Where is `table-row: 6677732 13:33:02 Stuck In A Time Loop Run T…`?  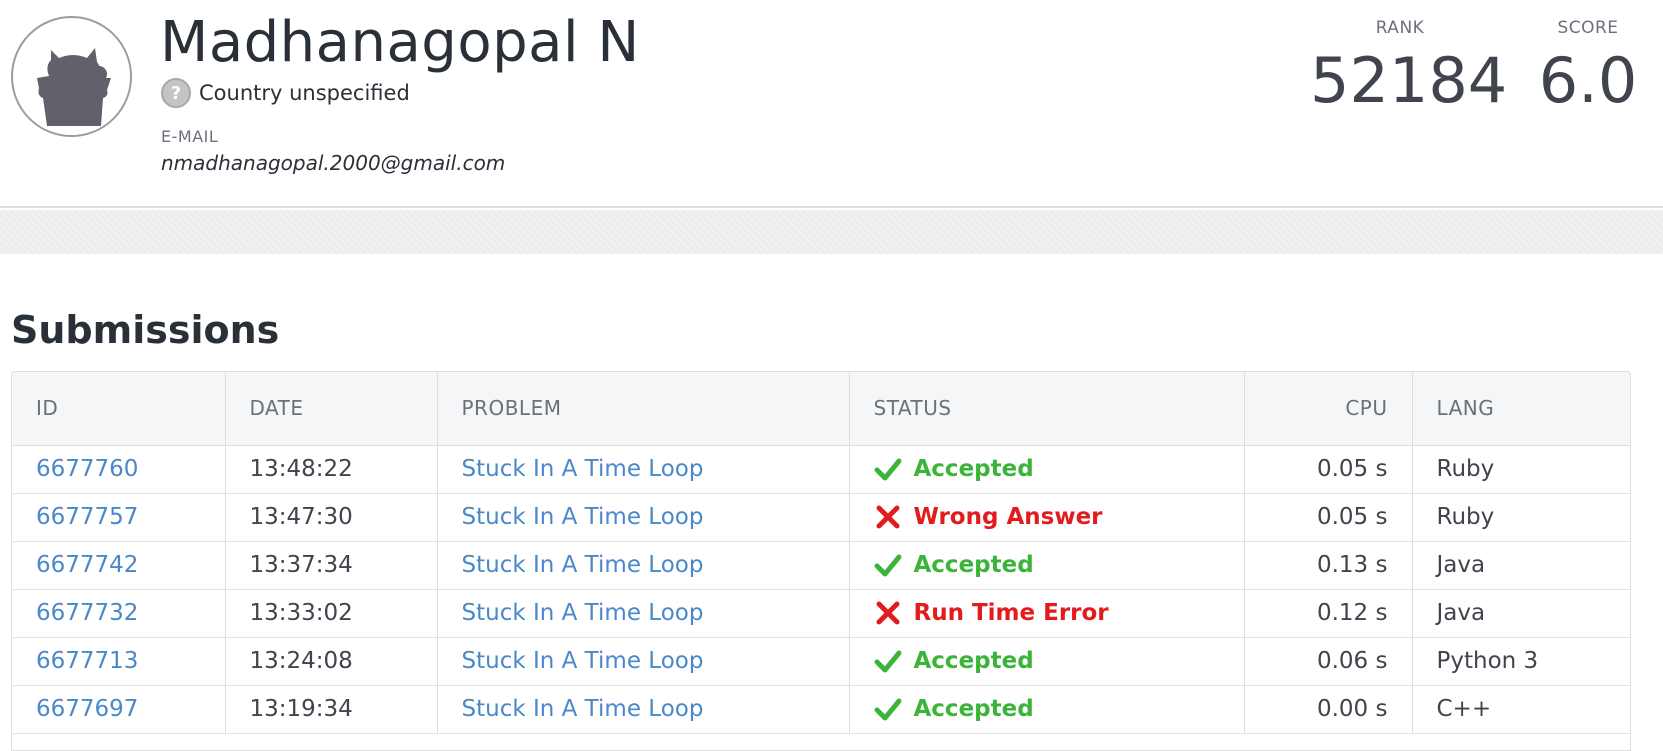 table-row: 6677732 13:33:02 Stuck In A Time Loop Run T… is located at coordinates (821, 613).